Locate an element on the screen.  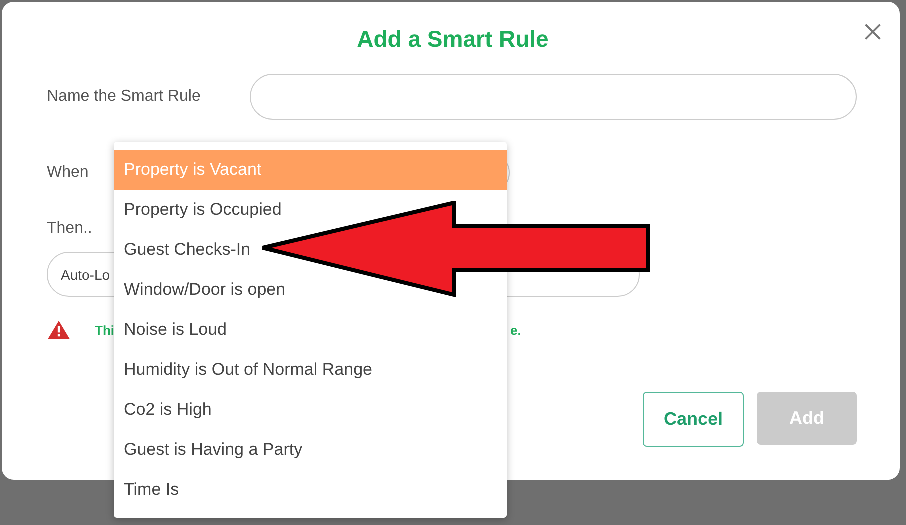
text-field is located at coordinates (553, 97).